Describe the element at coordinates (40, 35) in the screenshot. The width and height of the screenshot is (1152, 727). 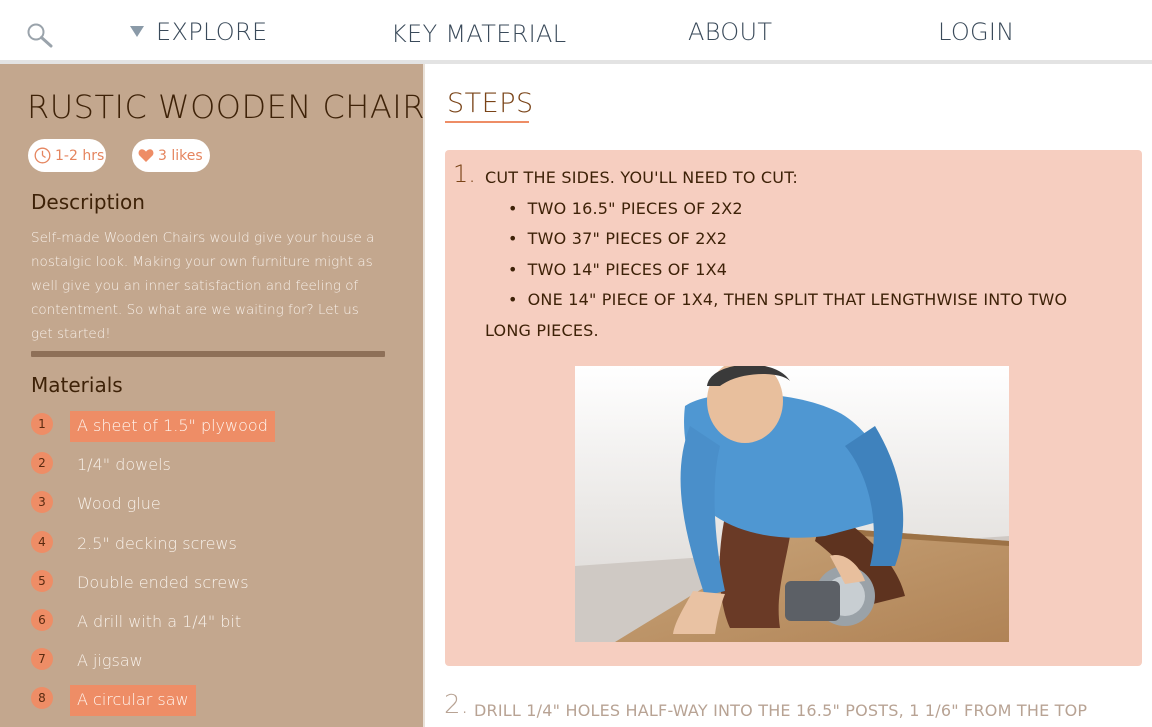
I see `search-icon` at that location.